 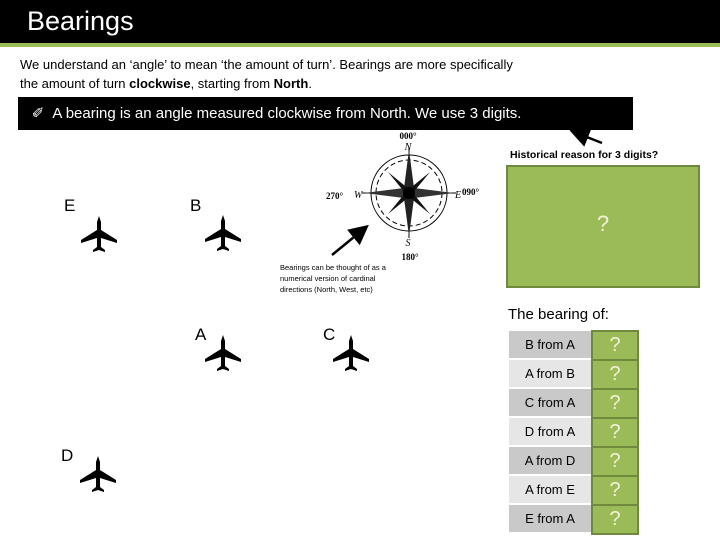 I want to click on airplane-icon-c, so click(x=351, y=353).